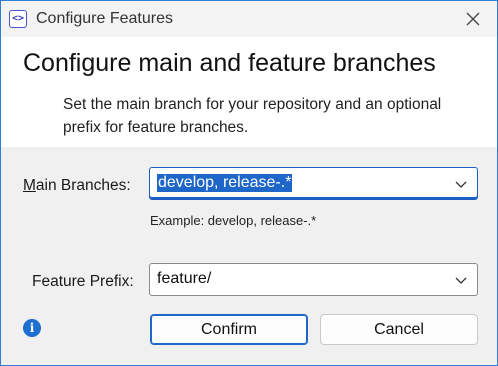 Image resolution: width=498 pixels, height=366 pixels. What do you see at coordinates (18, 19) in the screenshot?
I see `app-icon: <>` at bounding box center [18, 19].